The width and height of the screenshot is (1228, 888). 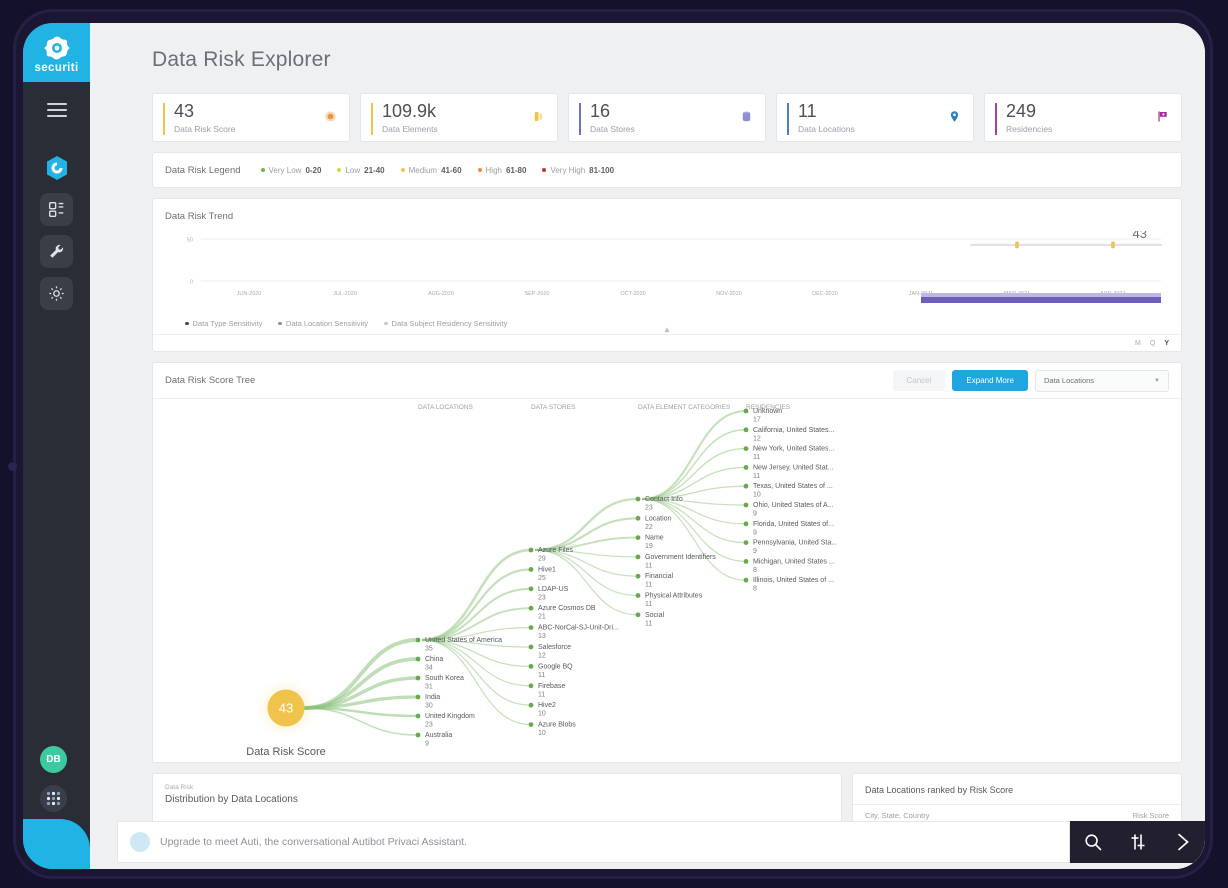 I want to click on svg-text: Azure Blobs, so click(x=557, y=725).